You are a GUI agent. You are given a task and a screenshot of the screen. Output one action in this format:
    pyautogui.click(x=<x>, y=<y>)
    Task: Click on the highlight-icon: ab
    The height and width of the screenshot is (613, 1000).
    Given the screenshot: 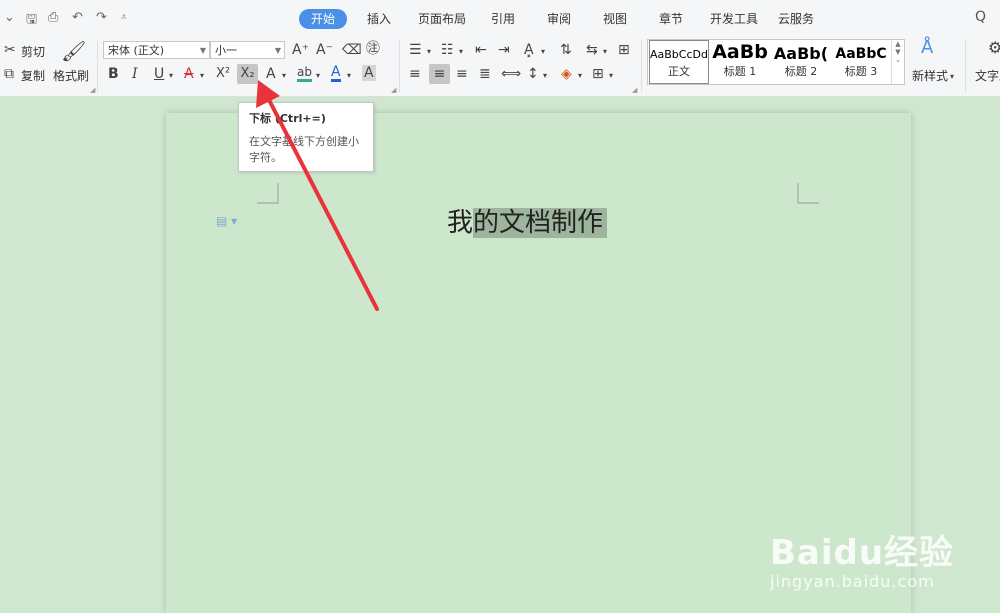 What is the action you would take?
    pyautogui.click(x=304, y=74)
    